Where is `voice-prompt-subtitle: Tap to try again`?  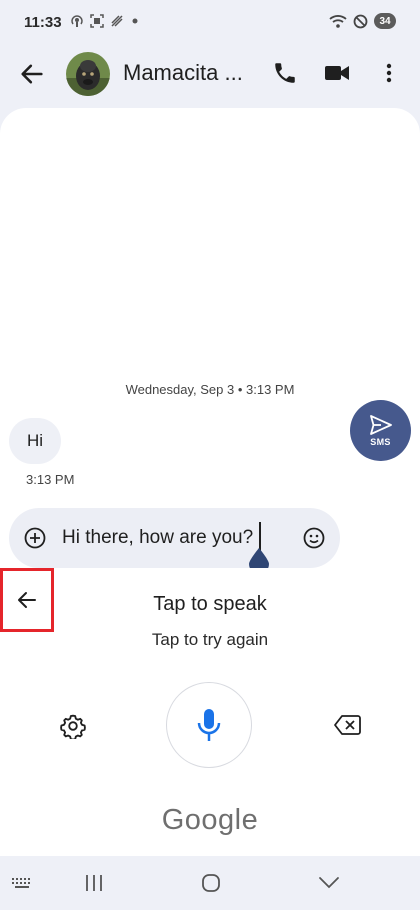
voice-prompt-subtitle: Tap to try again is located at coordinates (210, 639).